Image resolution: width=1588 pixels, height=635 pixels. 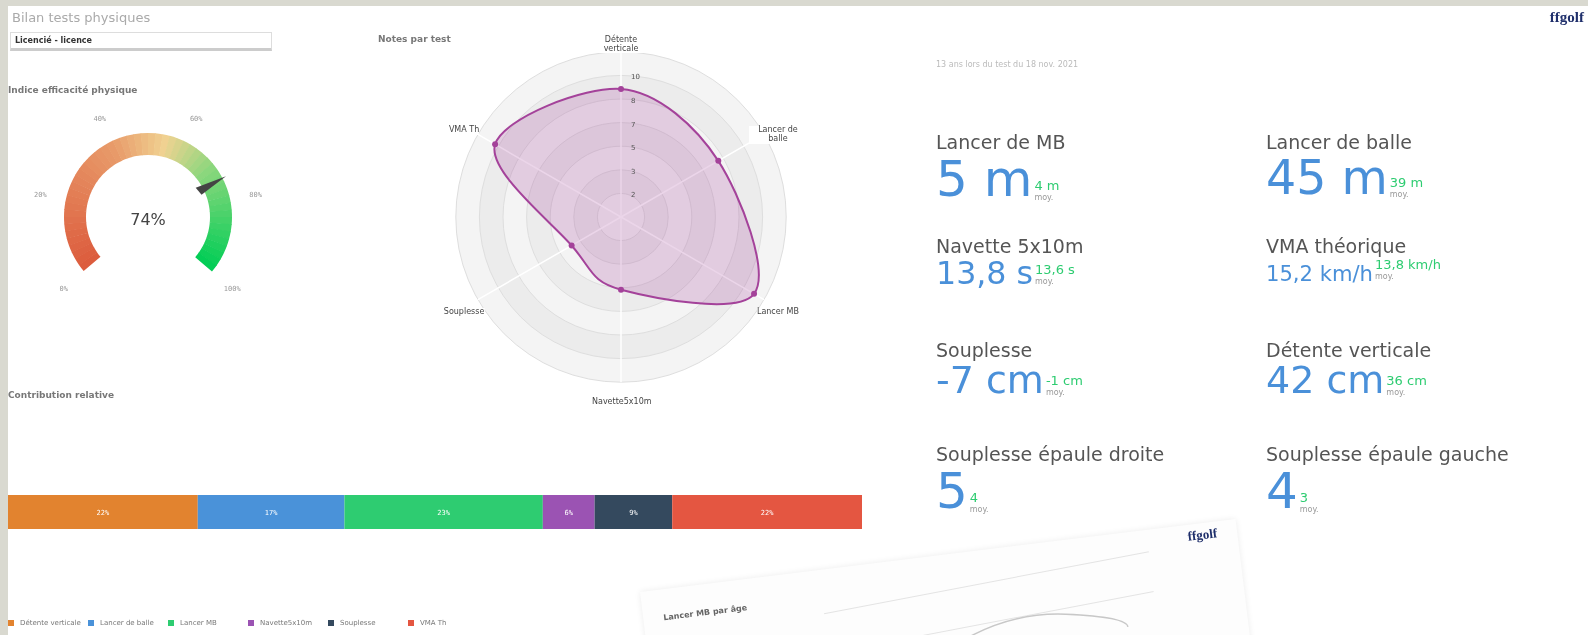 What do you see at coordinates (1010, 246) in the screenshot?
I see `kpi-label: Navette 5x10m` at bounding box center [1010, 246].